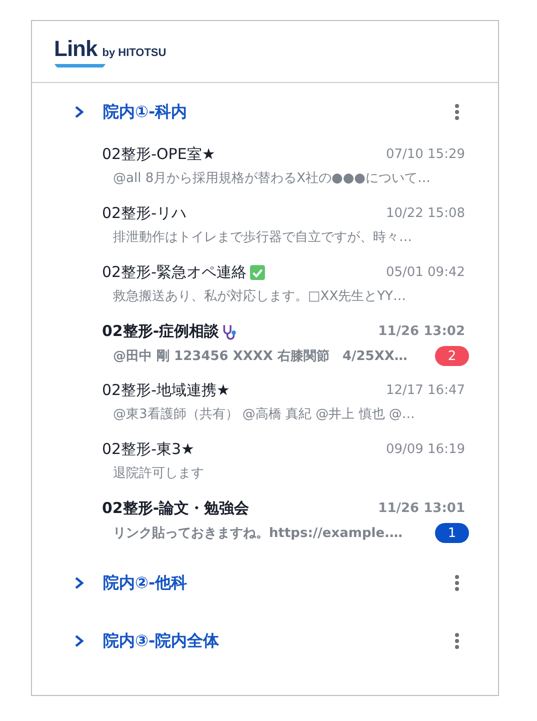  I want to click on channel-name: 02整形-東3★, so click(148, 449).